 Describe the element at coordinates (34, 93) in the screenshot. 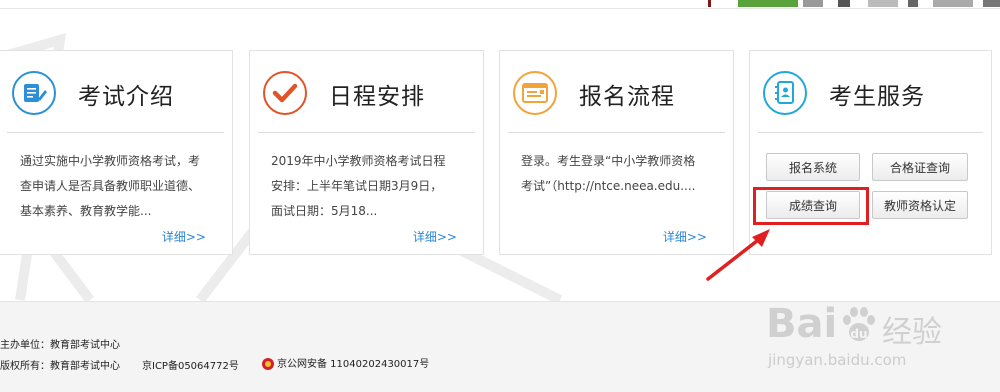

I see `document-edit-icon` at that location.